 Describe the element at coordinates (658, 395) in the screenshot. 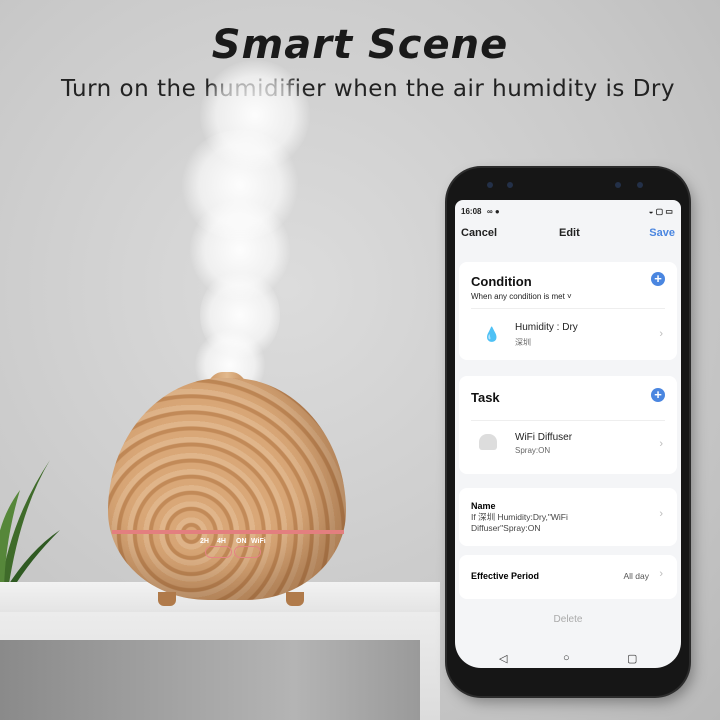

I see `add-task-button: +` at that location.